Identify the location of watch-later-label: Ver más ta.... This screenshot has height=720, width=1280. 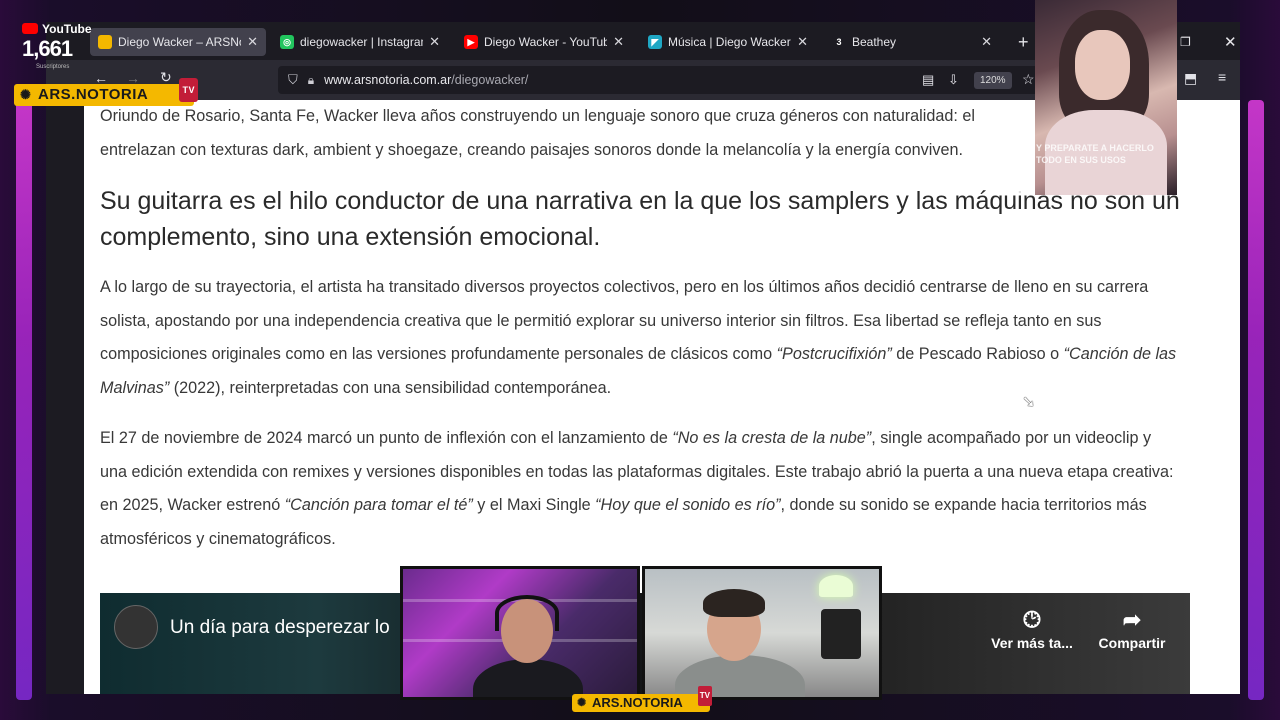
(1032, 643).